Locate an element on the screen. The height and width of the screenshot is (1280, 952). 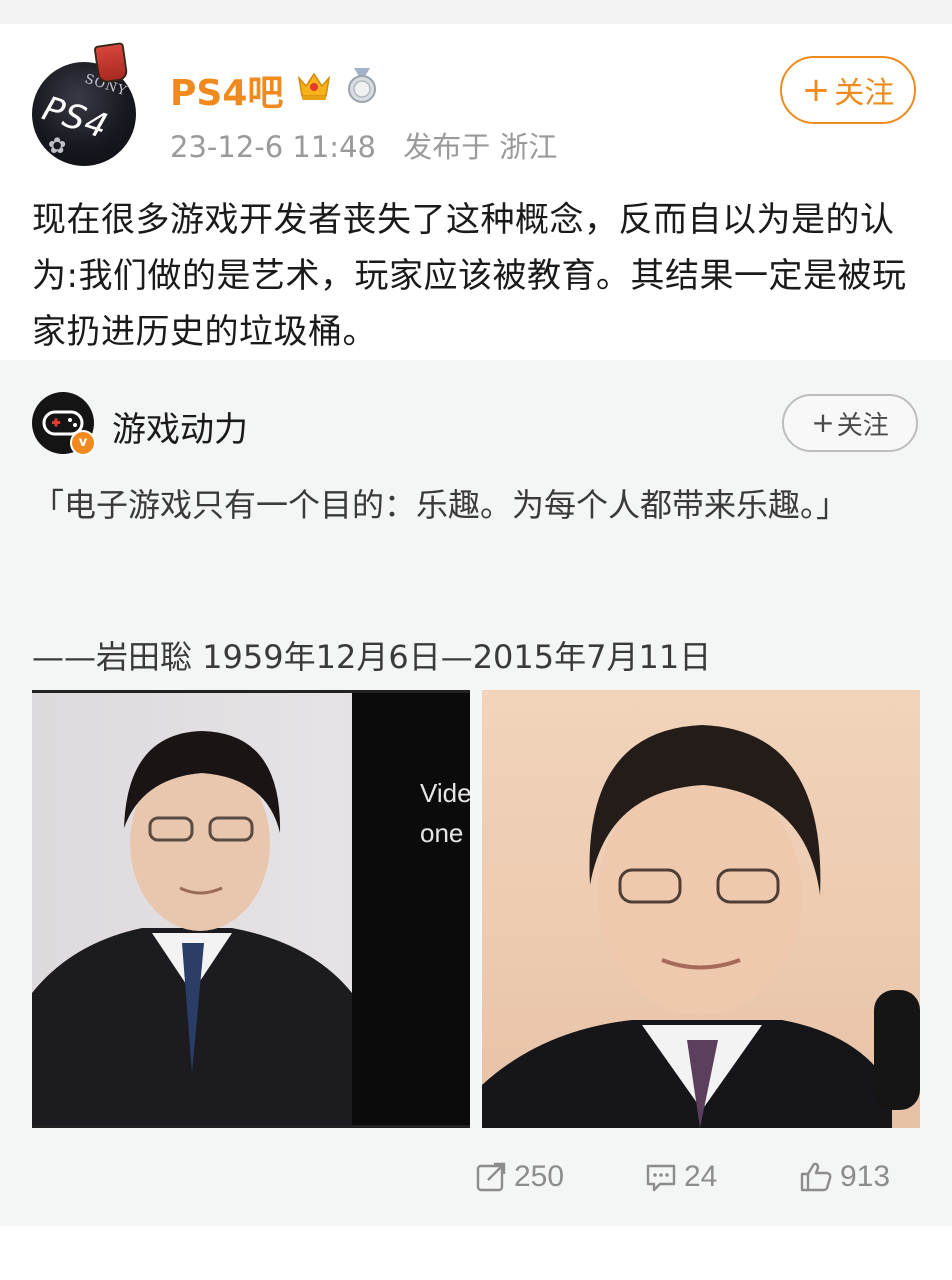
repost-author-avatar: v is located at coordinates (64, 424).